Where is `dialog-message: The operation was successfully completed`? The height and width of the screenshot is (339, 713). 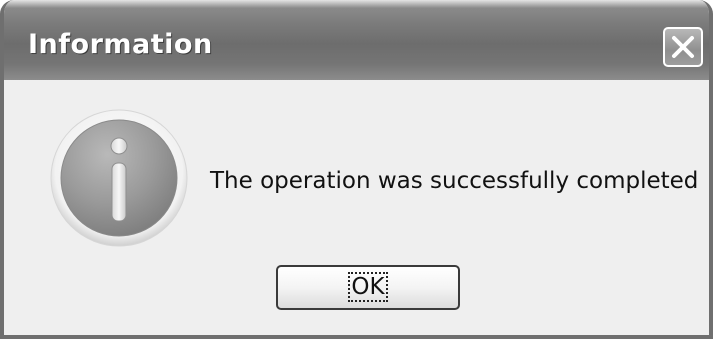 dialog-message: The operation was successfully completed is located at coordinates (454, 181).